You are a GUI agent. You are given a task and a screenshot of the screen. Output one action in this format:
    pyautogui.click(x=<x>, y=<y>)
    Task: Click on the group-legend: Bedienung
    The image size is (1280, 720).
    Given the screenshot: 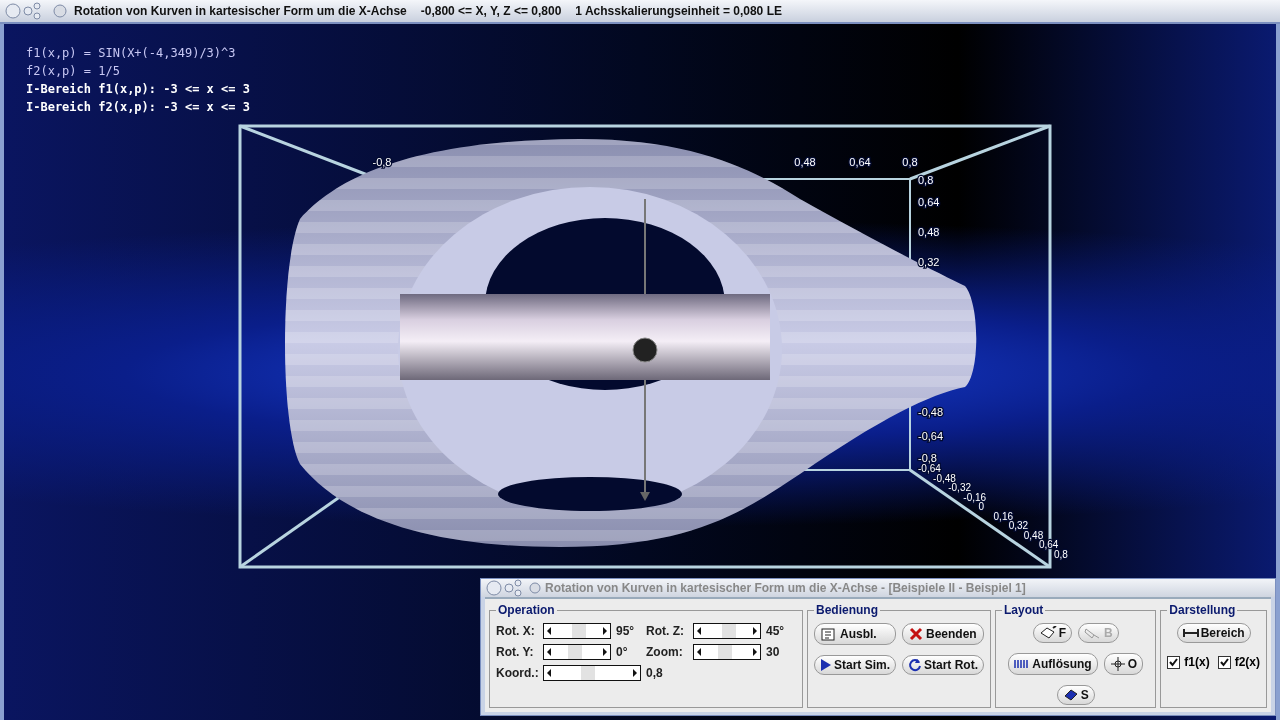 What is the action you would take?
    pyautogui.click(x=847, y=610)
    